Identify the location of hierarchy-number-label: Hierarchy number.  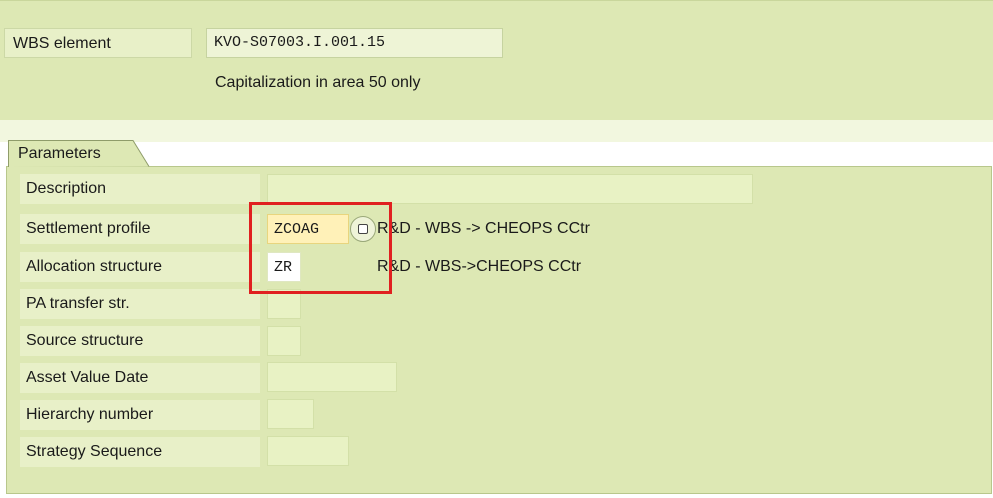
(140, 415).